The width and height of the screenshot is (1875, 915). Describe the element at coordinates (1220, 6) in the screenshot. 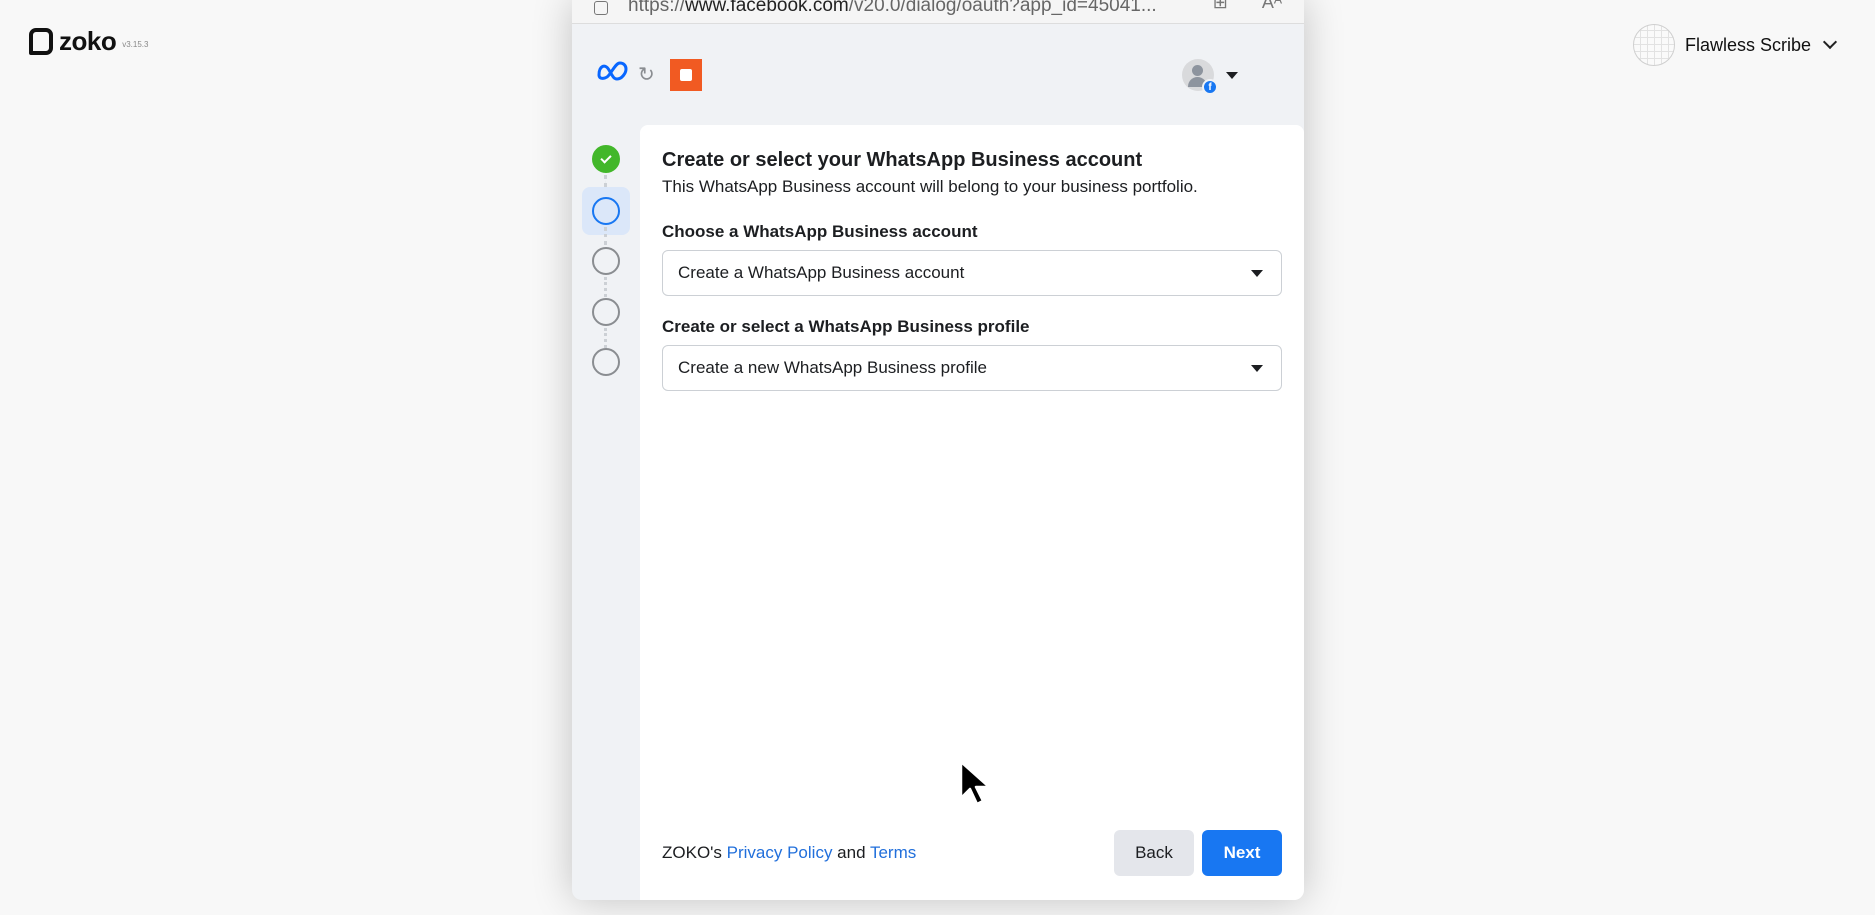

I see `grid-icon: ⊞` at that location.